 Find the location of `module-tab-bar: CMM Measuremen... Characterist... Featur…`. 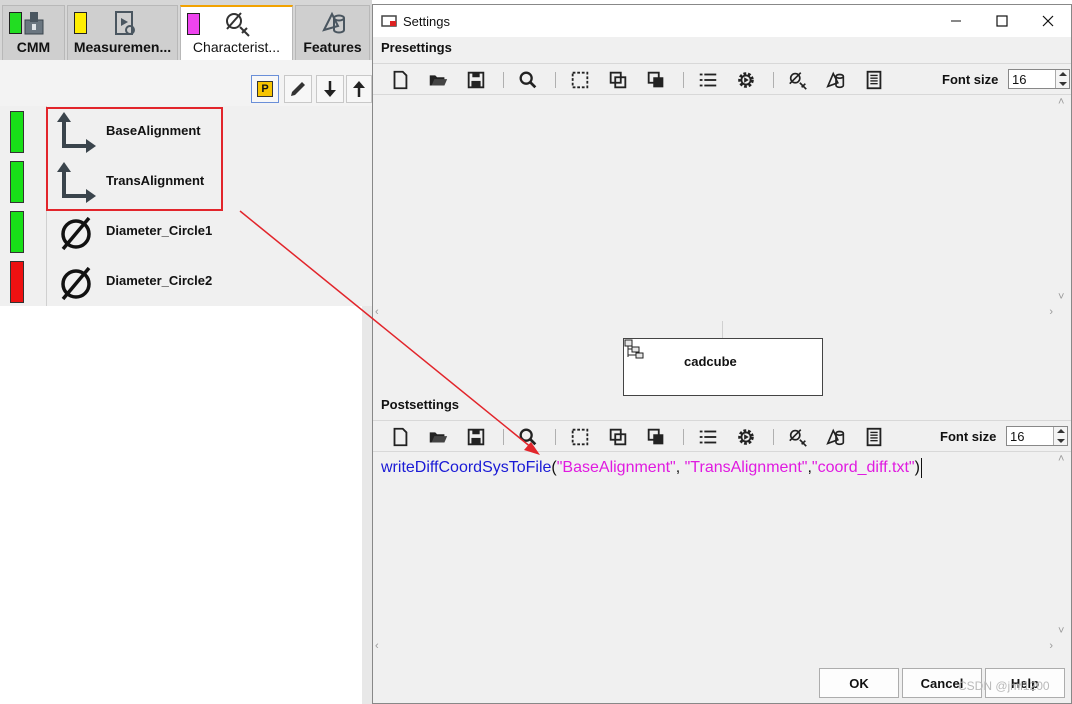

module-tab-bar: CMM Measuremen... Characterist... Featur… is located at coordinates (186, 30).